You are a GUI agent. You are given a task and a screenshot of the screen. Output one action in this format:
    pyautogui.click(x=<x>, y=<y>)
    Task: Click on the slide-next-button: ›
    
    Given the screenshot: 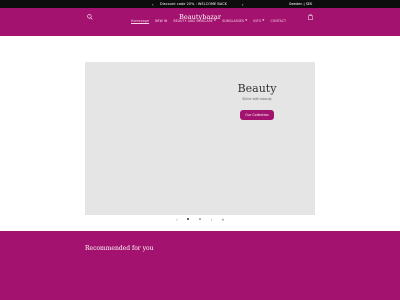 What is the action you would take?
    pyautogui.click(x=212, y=219)
    